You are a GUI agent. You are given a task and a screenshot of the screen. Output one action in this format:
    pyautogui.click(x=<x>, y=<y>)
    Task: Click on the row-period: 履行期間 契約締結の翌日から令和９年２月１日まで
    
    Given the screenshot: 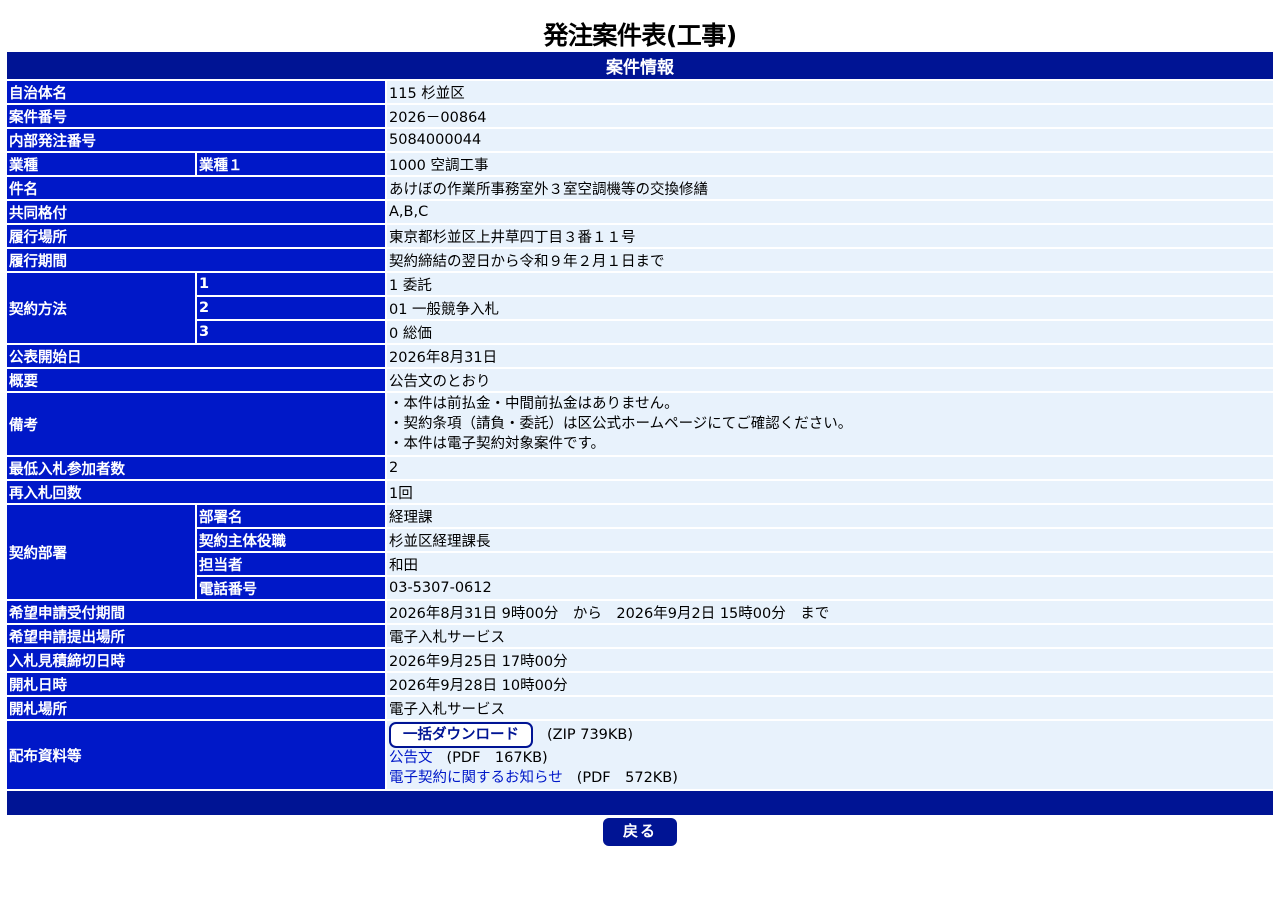 What is the action you would take?
    pyautogui.click(x=640, y=261)
    